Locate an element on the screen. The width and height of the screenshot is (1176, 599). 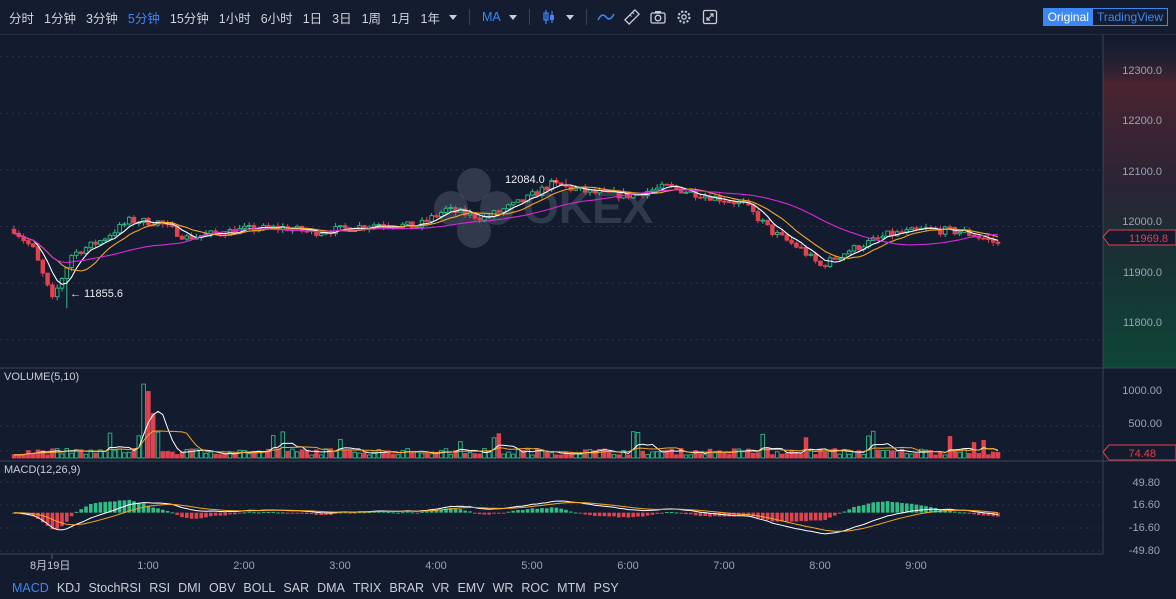
view-original-button: Original is located at coordinates (1068, 17).